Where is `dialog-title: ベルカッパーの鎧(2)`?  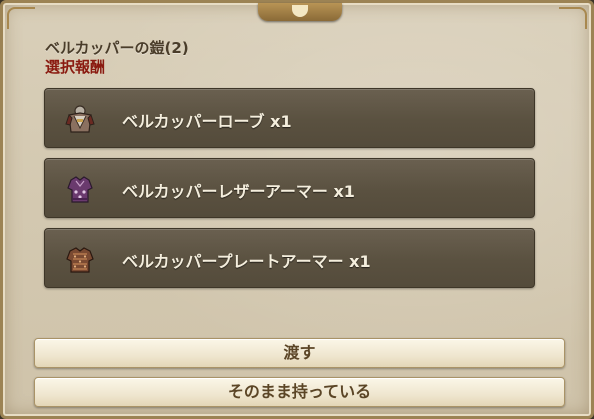
dialog-title: ベルカッパーの鎧(2) is located at coordinates (117, 48).